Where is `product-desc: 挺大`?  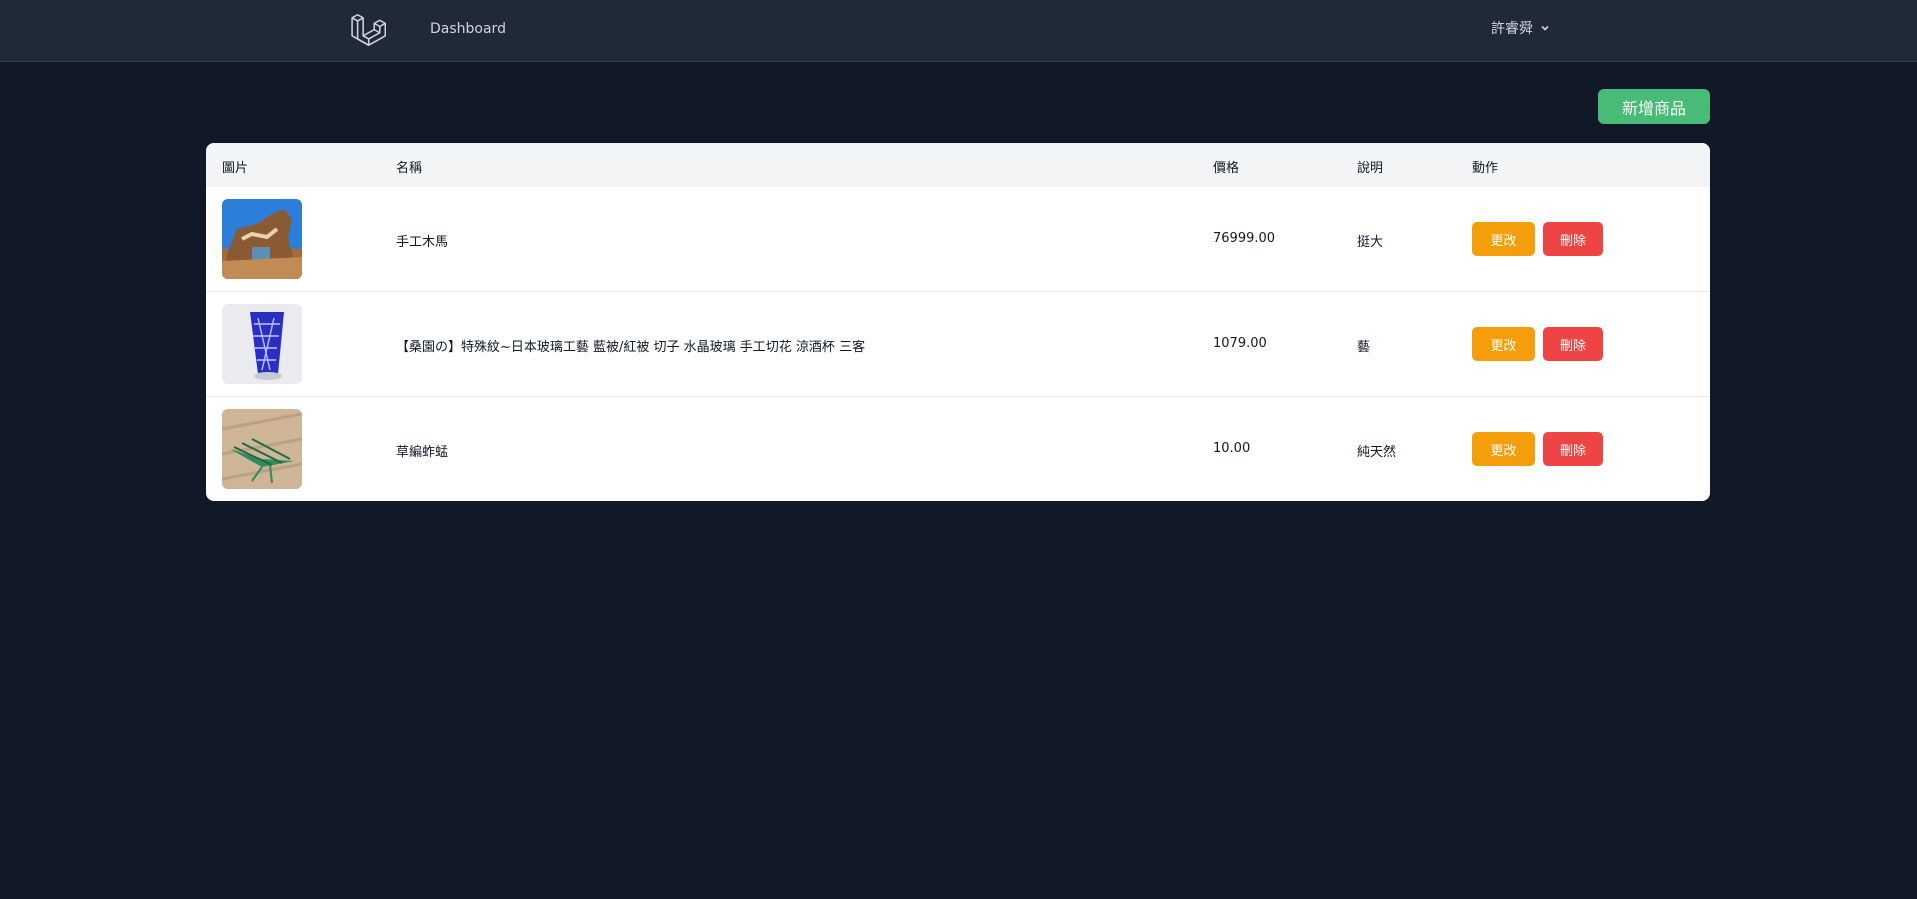 product-desc: 挺大 is located at coordinates (1370, 242).